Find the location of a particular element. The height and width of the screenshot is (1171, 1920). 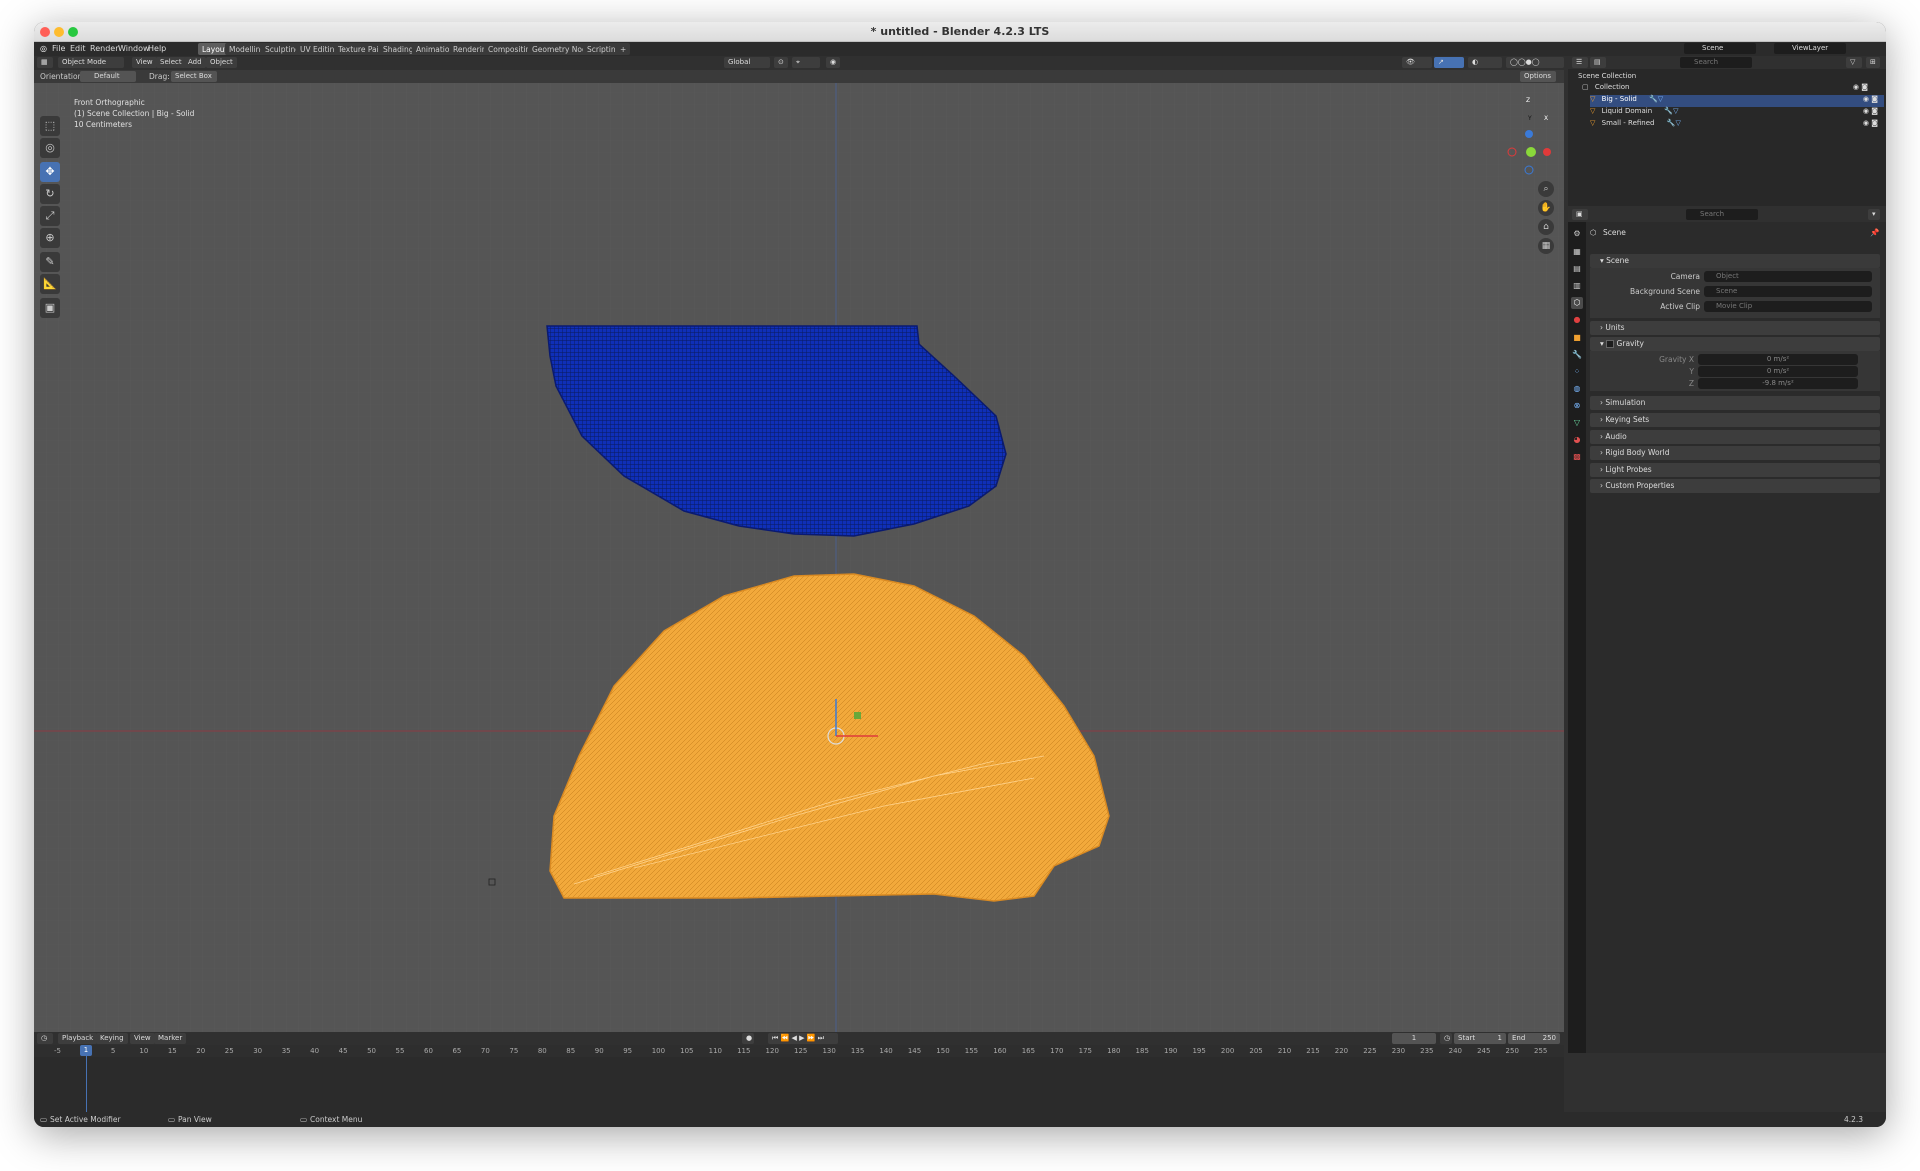

outliner-item-small-refined: ▽ Small - Refined 🔧▽ ◉ ◙ is located at coordinates (1737, 125).